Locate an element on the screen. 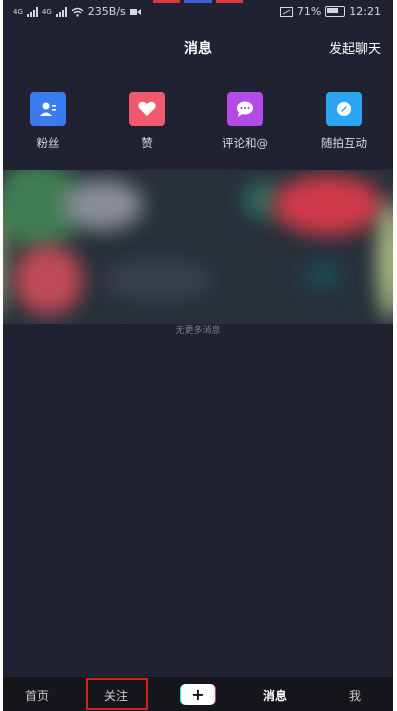 The image size is (397, 711). quick-action-comments: 评论和@ is located at coordinates (245, 121).